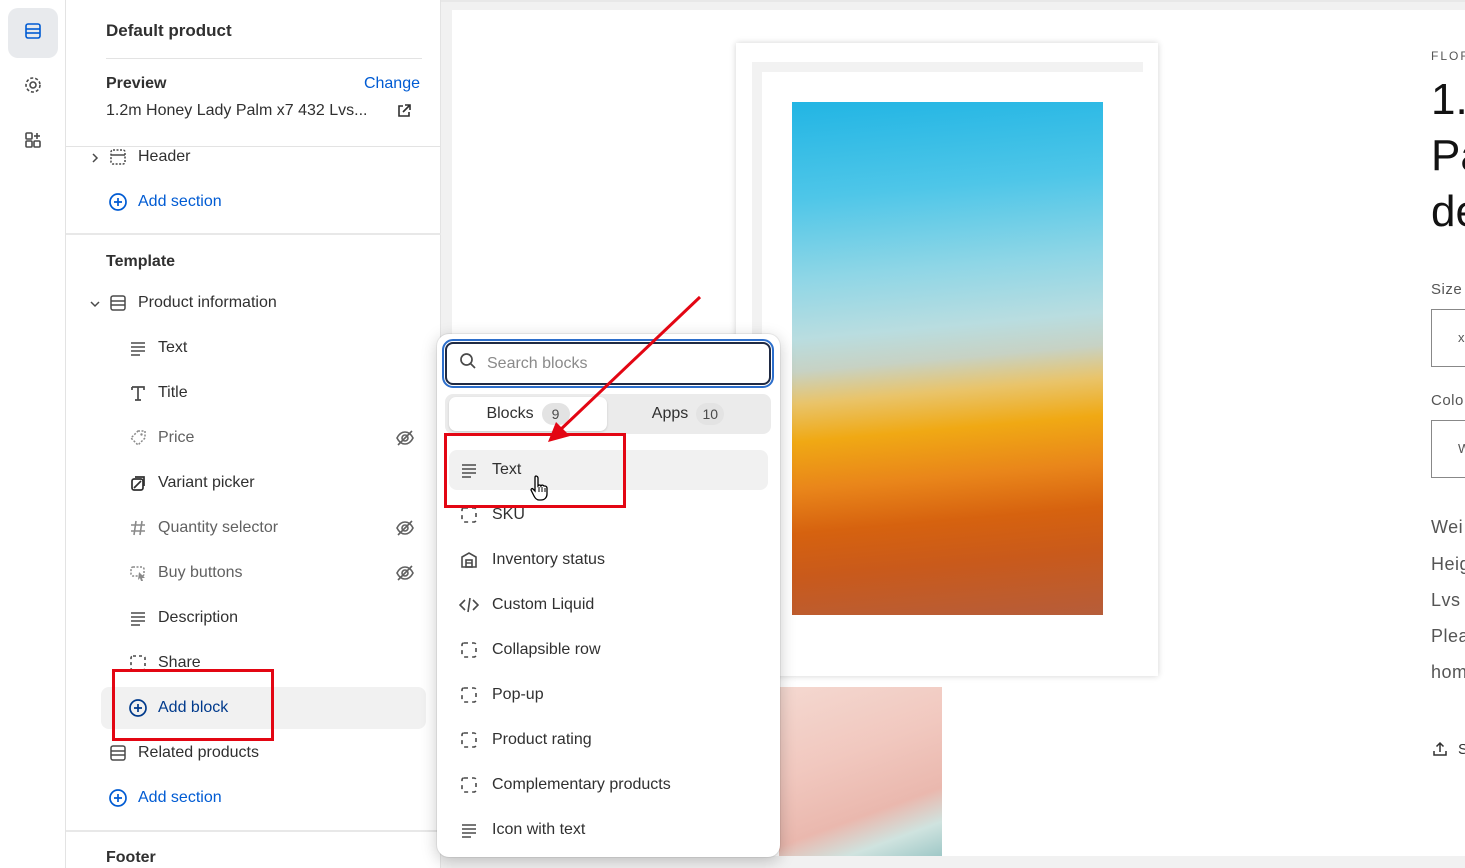  What do you see at coordinates (469, 605) in the screenshot?
I see `code-icon` at bounding box center [469, 605].